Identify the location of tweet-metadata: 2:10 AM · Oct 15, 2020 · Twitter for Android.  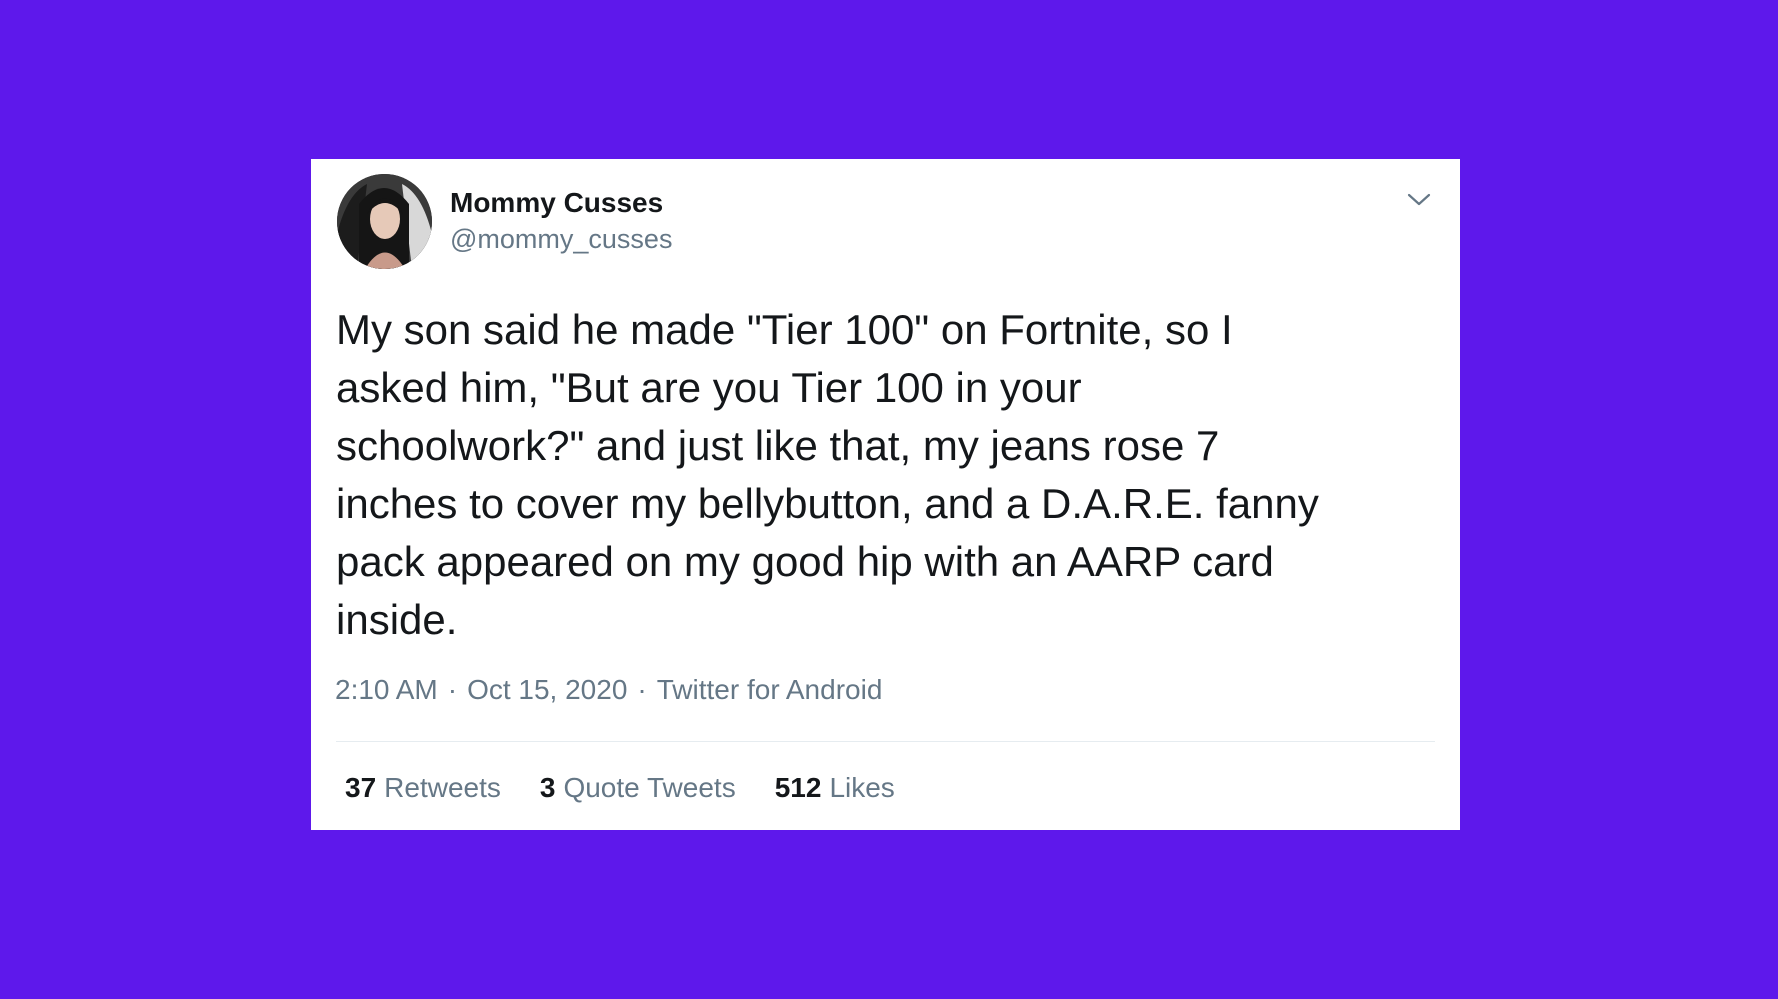
(608, 690).